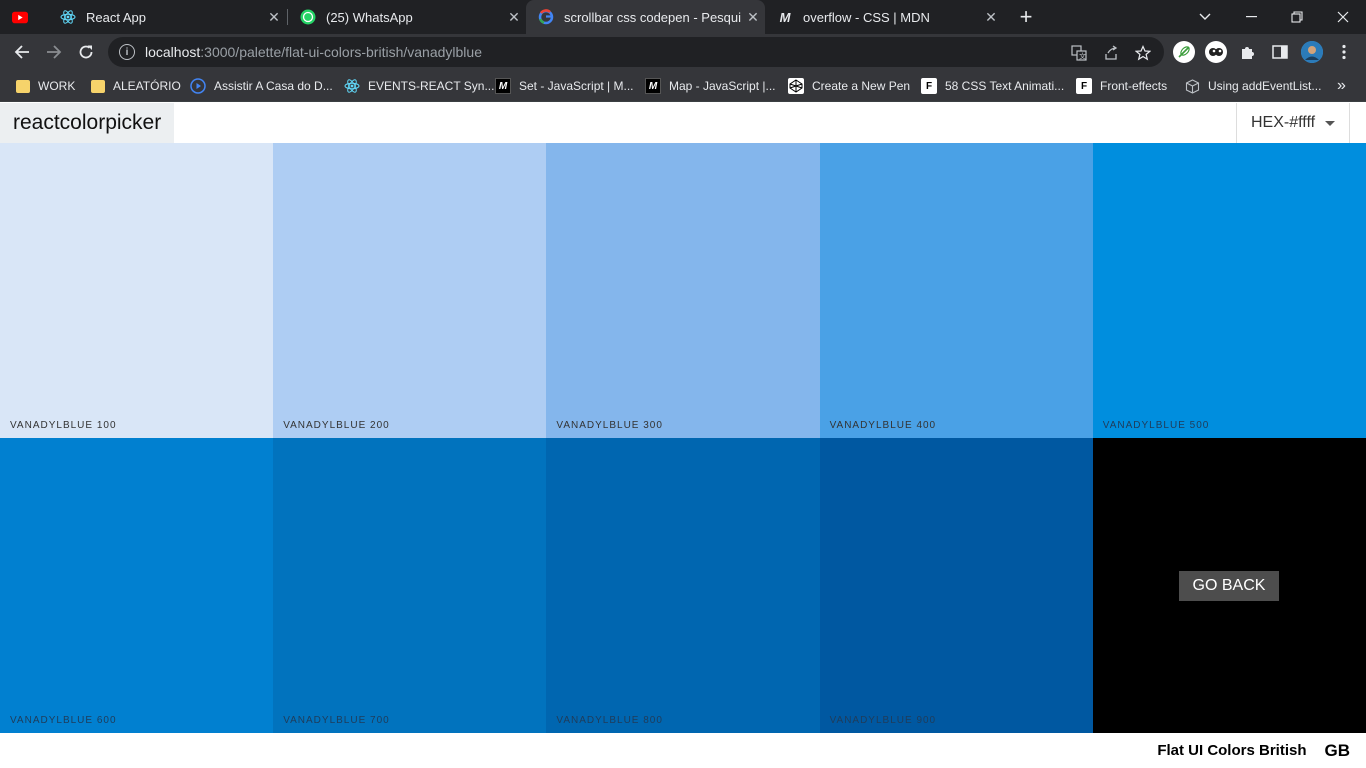  I want to click on svg-text: 文, so click(1082, 56).